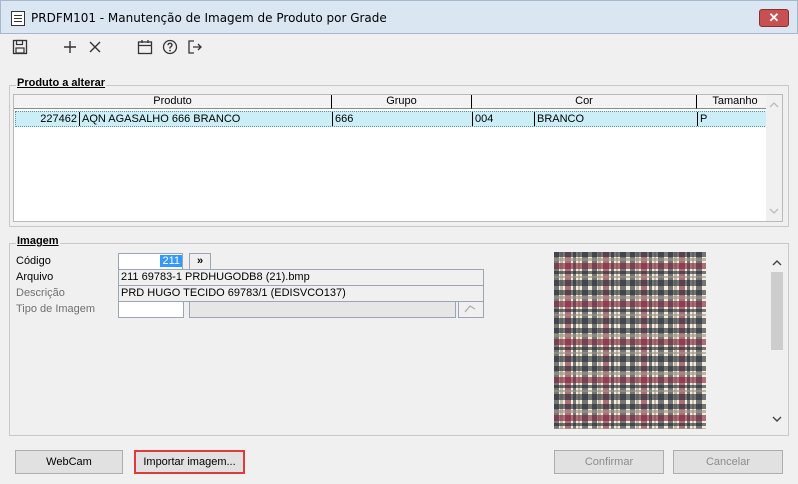 This screenshot has height=484, width=798. I want to click on cor-codigo-cell: 004, so click(504, 119).